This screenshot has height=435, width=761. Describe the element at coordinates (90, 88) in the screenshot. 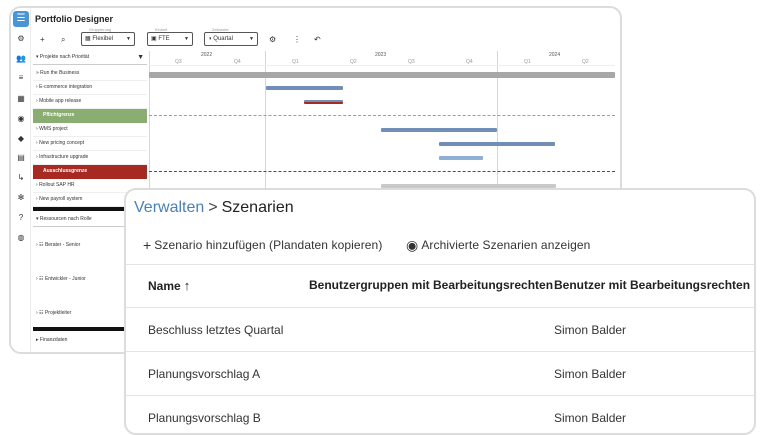

I see `tree-row: › E-commerce integration` at that location.